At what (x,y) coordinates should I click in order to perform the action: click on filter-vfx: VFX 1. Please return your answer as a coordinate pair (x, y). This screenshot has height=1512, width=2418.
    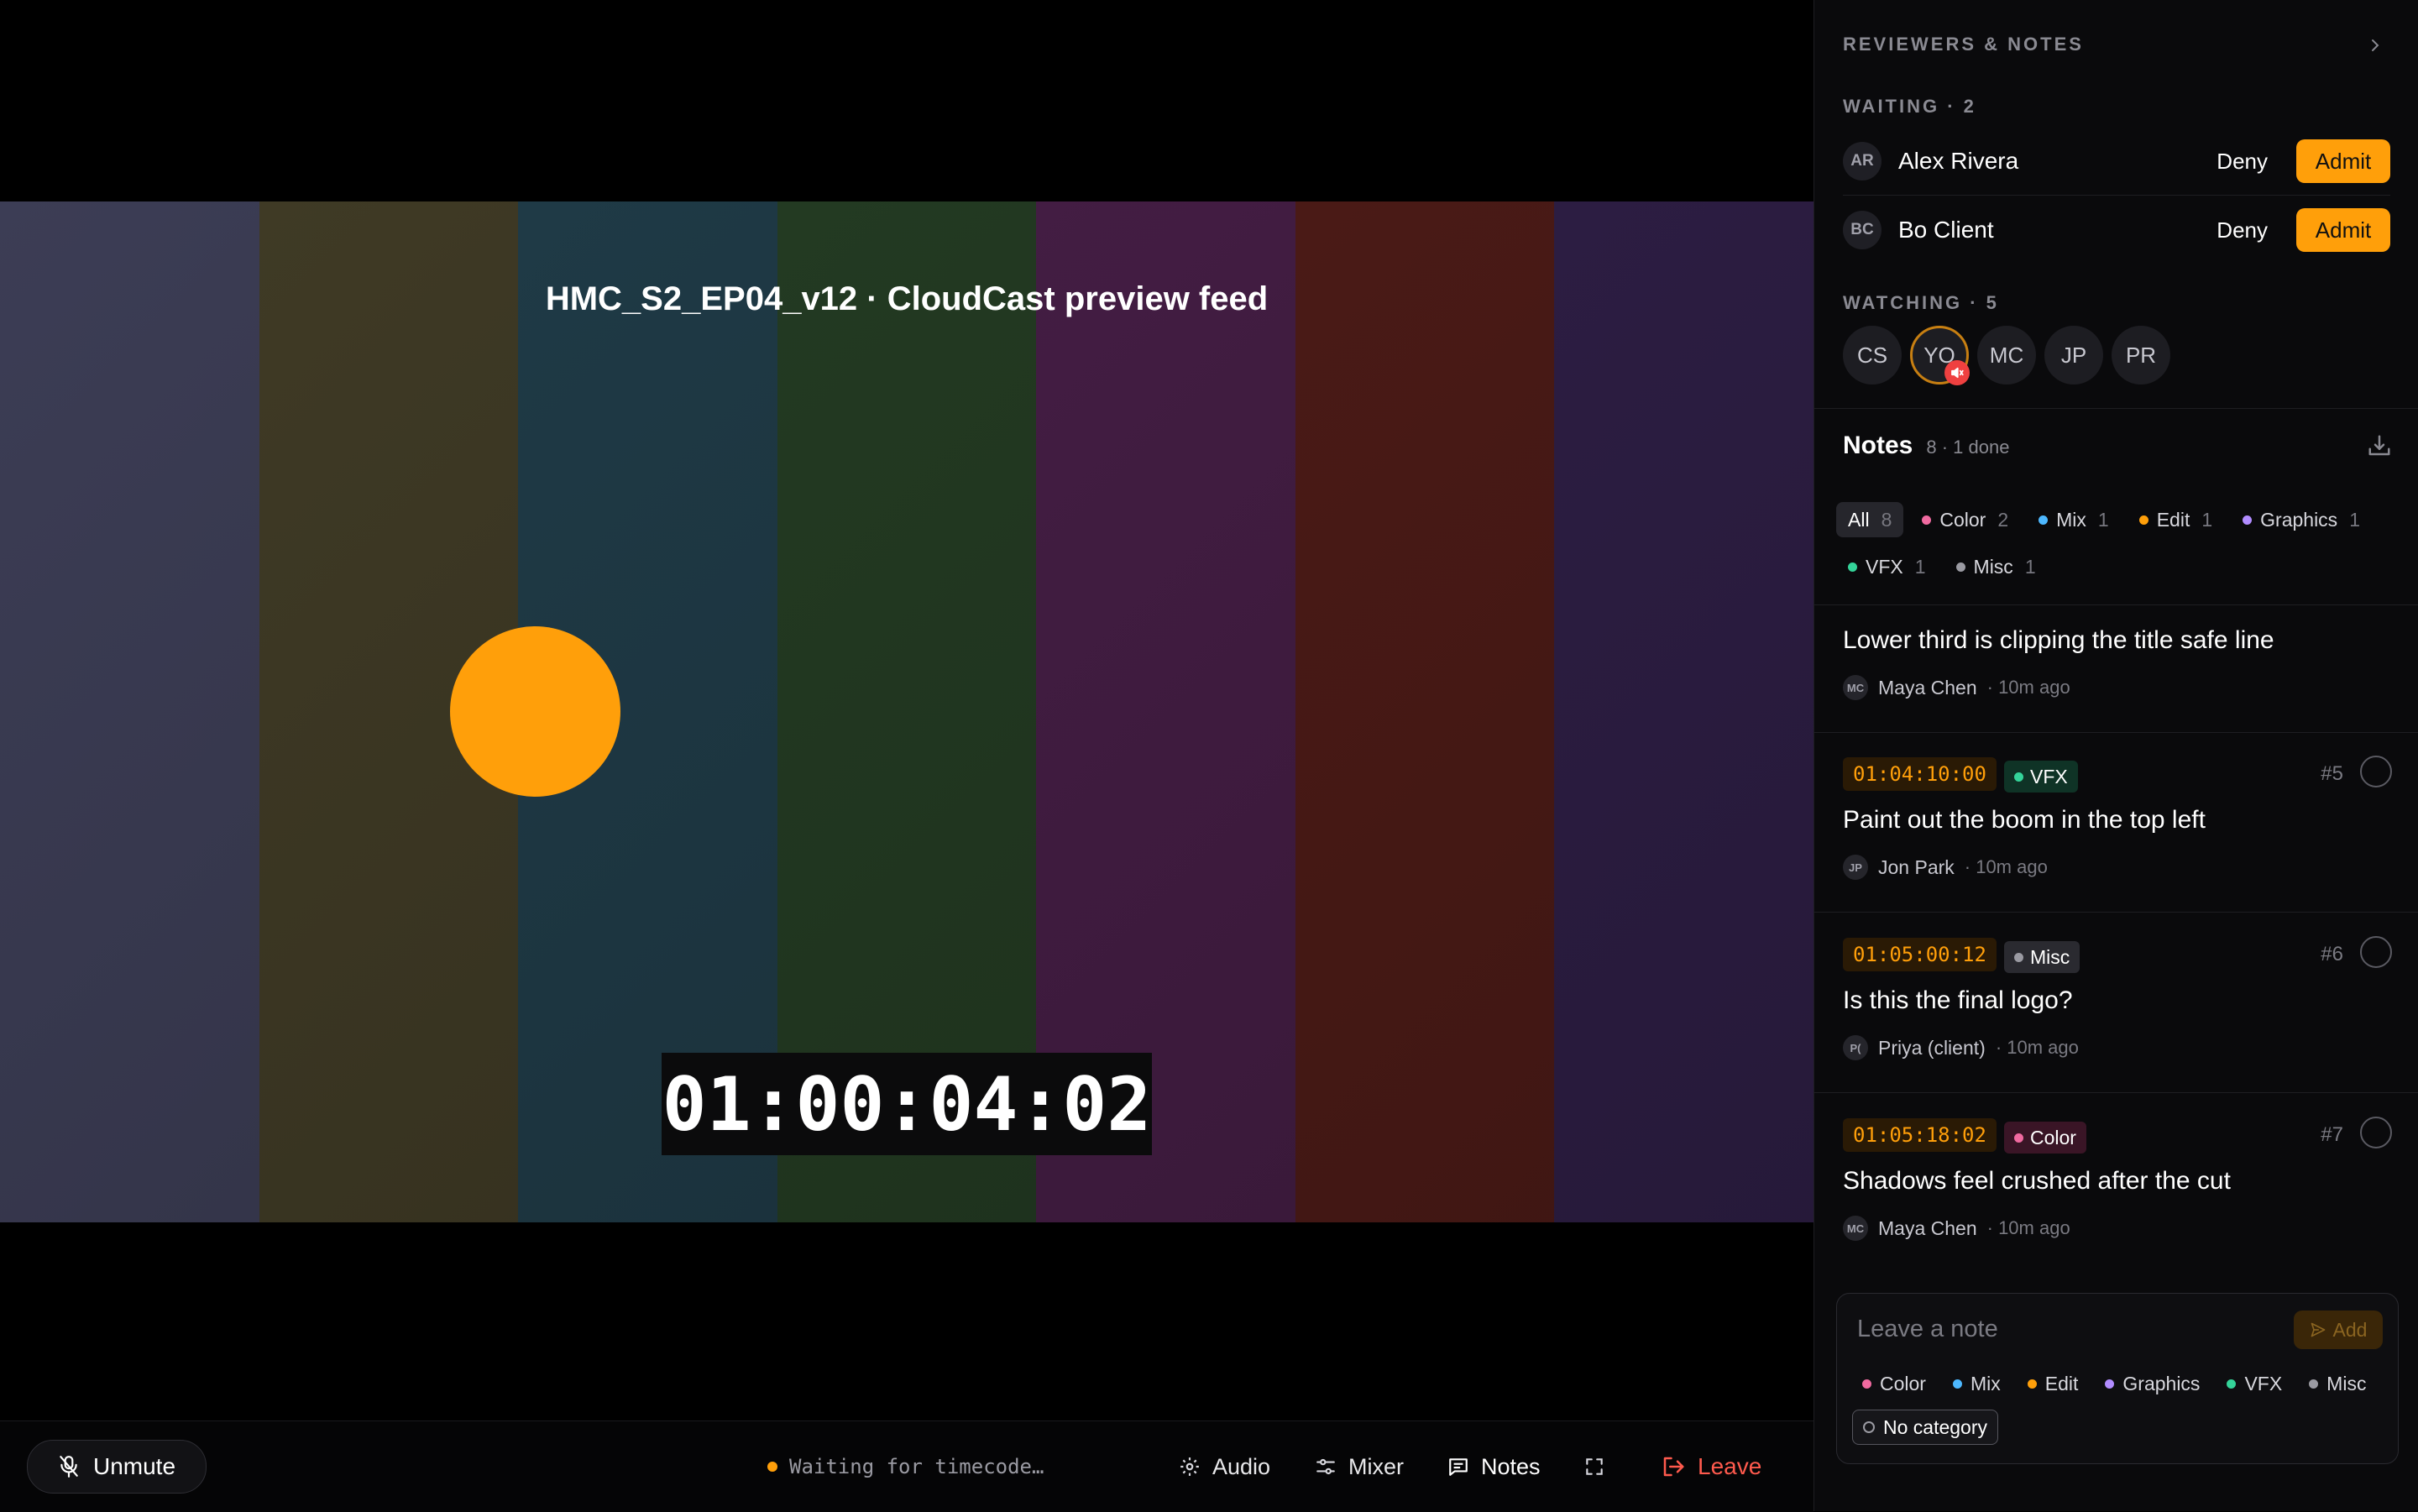
    Looking at the image, I should click on (1887, 566).